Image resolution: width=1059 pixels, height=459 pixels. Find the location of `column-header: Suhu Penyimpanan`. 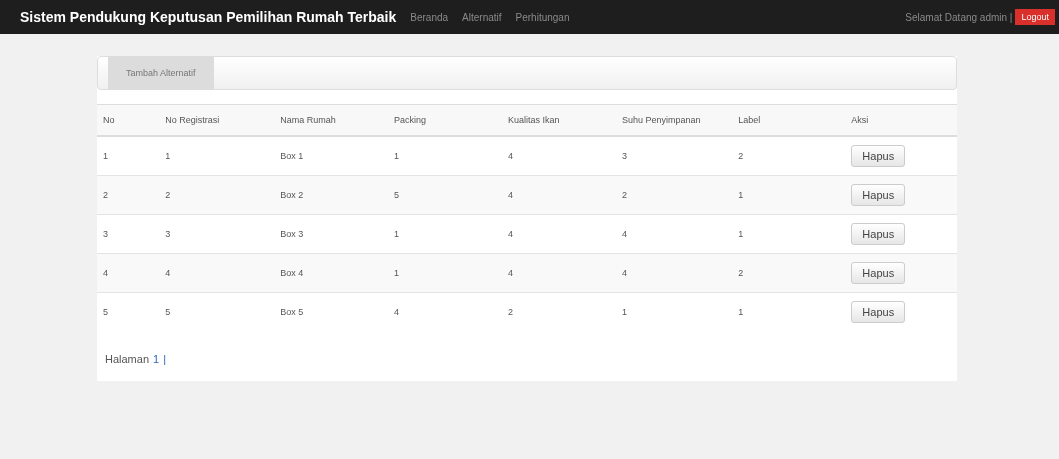

column-header: Suhu Penyimpanan is located at coordinates (661, 120).